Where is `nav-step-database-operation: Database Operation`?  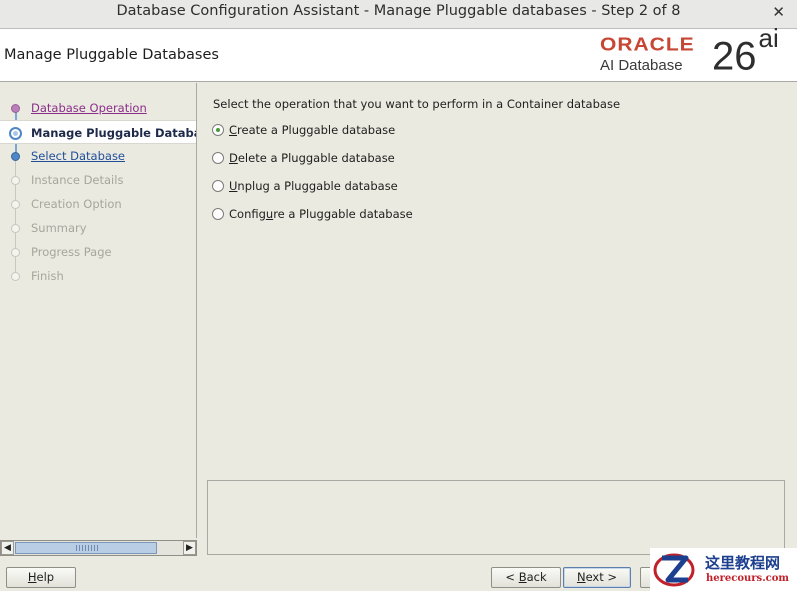
nav-step-database-operation: Database Operation is located at coordinates (98, 108).